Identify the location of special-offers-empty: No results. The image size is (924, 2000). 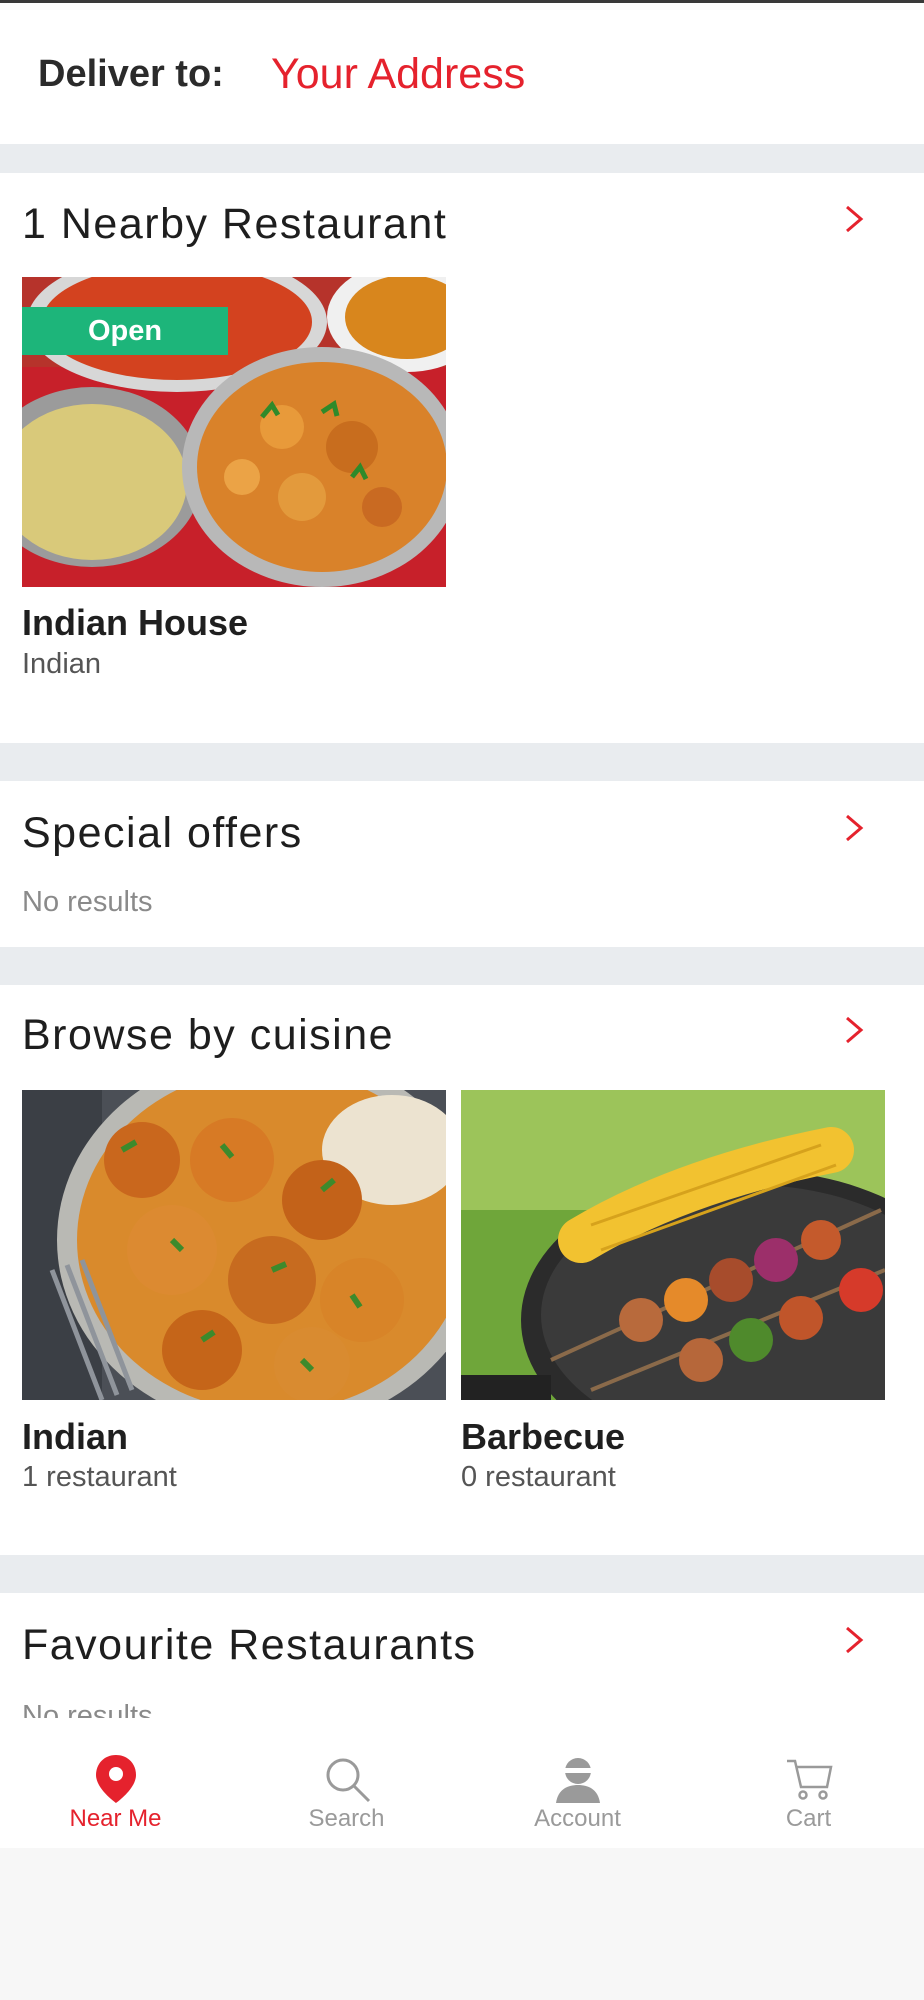
(87, 902).